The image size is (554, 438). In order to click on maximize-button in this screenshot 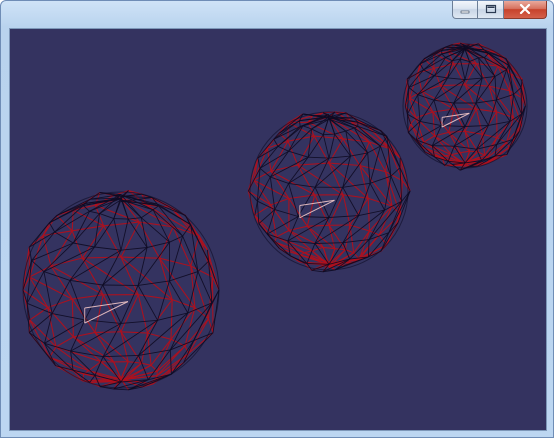, I will do `click(491, 10)`.